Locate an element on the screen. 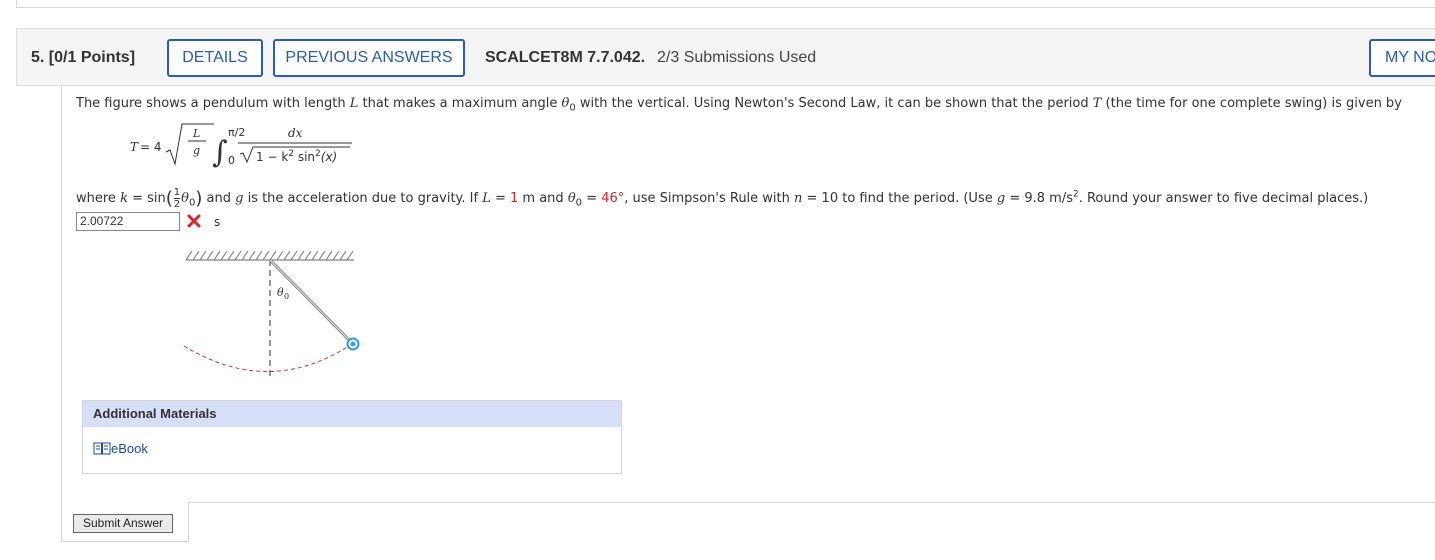 The image size is (1435, 560). submit-answer-button: Submit Answer is located at coordinates (123, 523).